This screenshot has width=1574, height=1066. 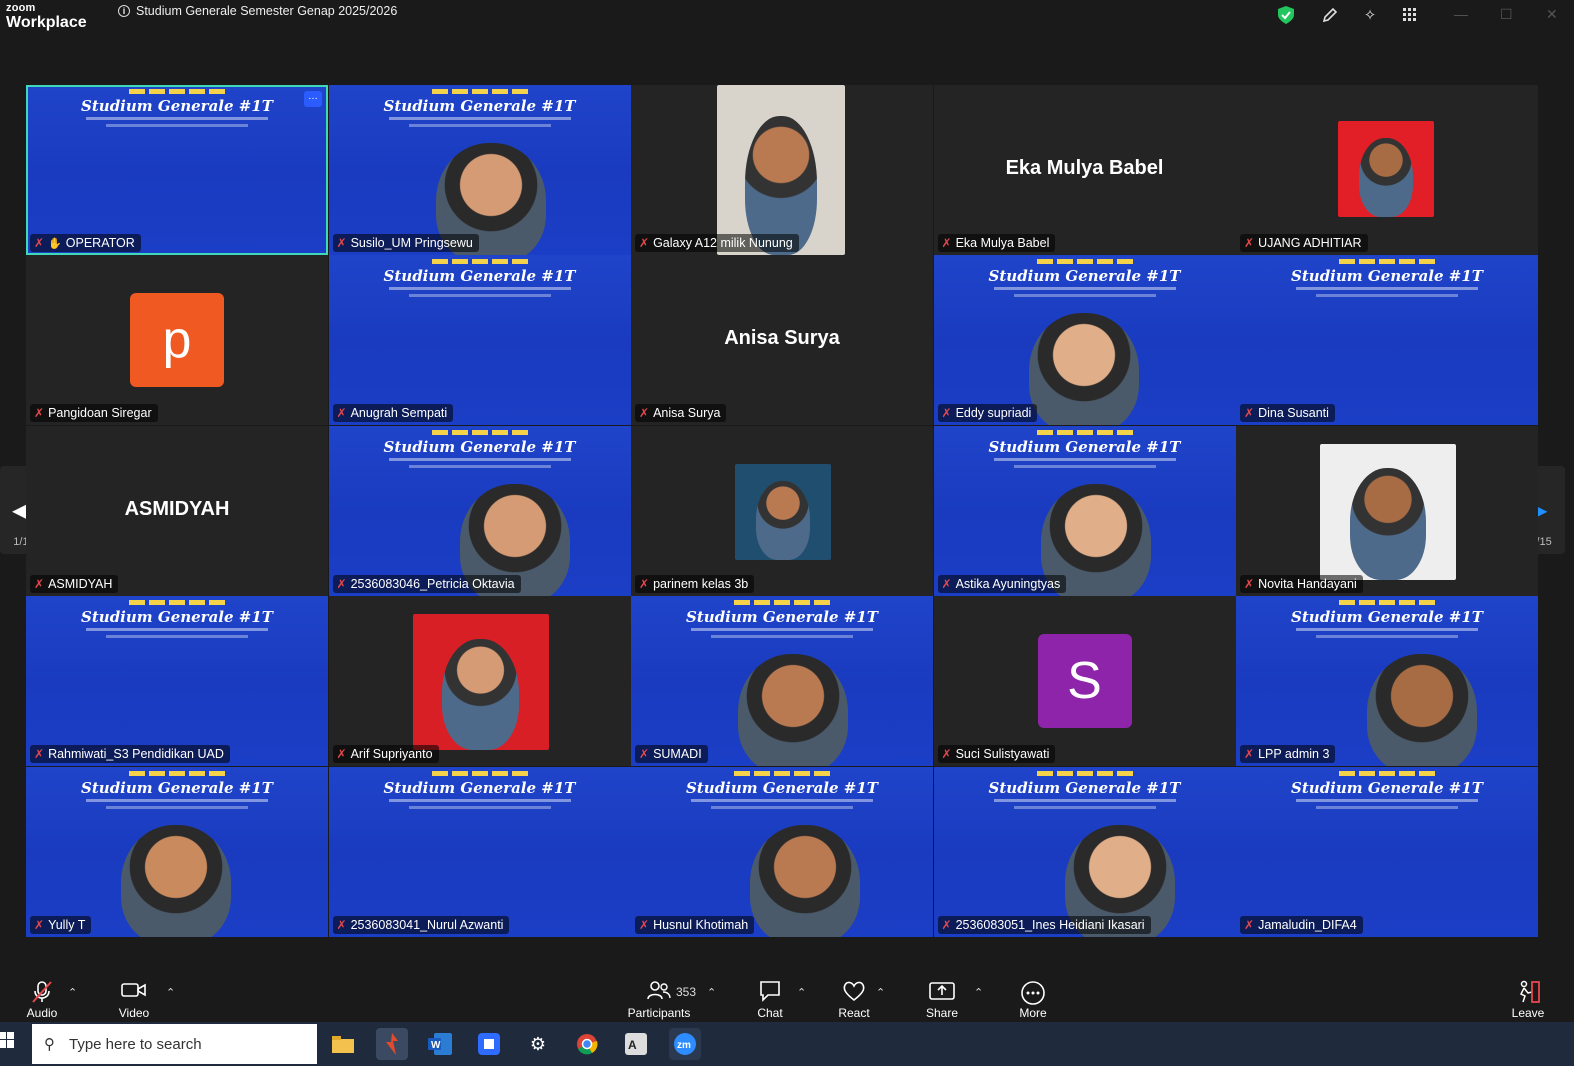 What do you see at coordinates (1387, 851) in the screenshot?
I see `participant-tile: Studium Generale #1T ✗ Jamaludin_DIFA4` at bounding box center [1387, 851].